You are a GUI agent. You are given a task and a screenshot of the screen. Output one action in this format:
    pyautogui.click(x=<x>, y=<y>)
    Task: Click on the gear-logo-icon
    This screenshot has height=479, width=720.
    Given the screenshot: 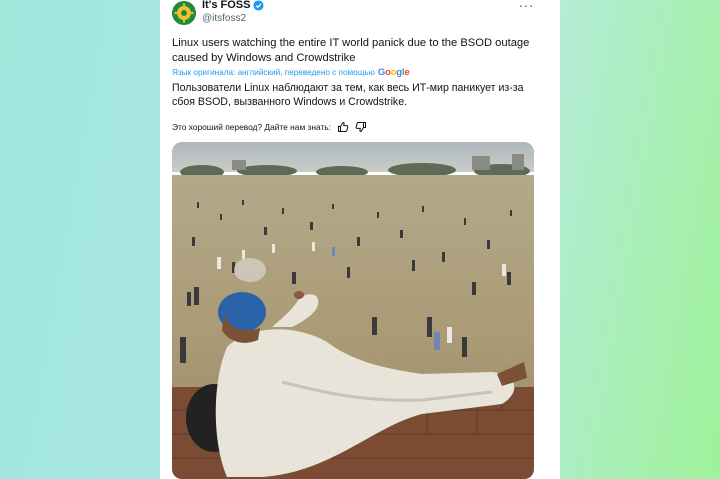 What is the action you would take?
    pyautogui.click(x=184, y=13)
    